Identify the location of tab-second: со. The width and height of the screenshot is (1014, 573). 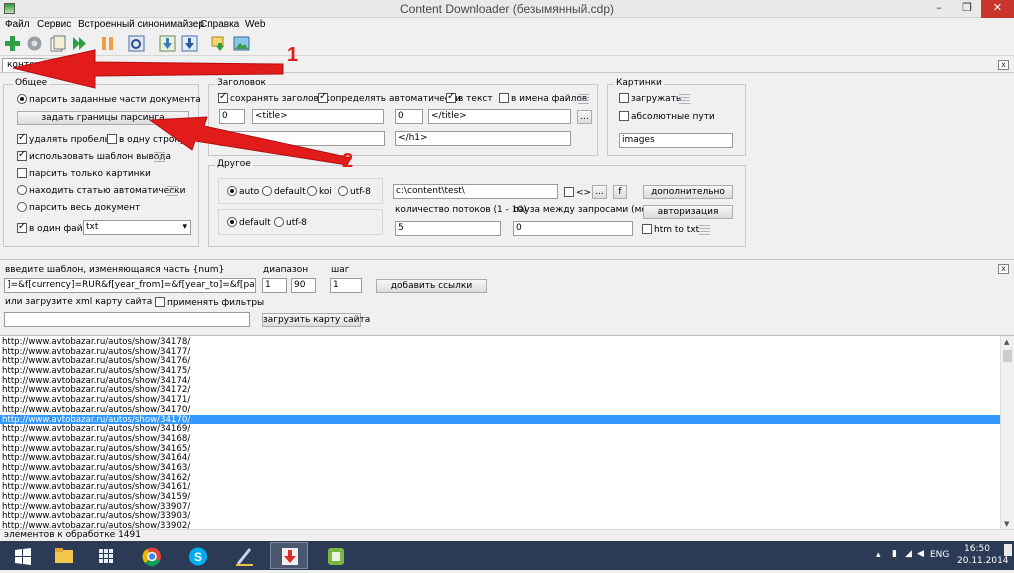
(51, 65).